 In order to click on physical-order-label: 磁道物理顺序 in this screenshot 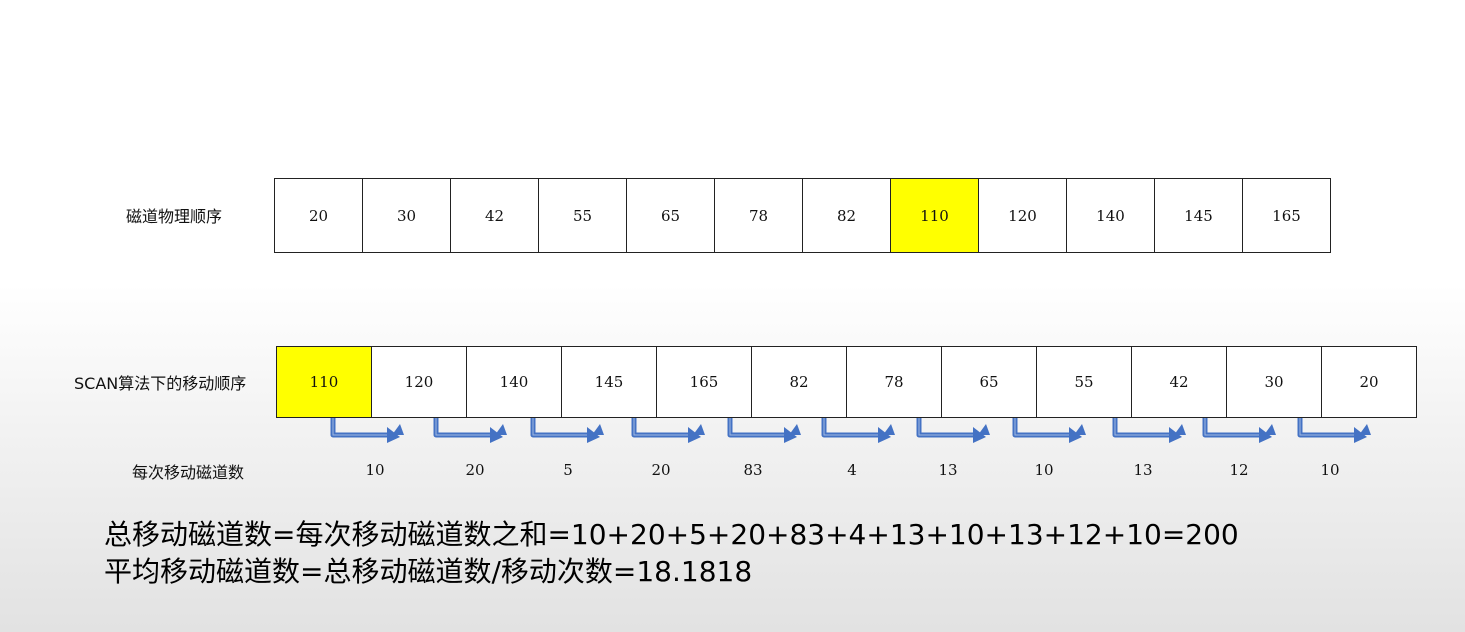, I will do `click(174, 216)`.